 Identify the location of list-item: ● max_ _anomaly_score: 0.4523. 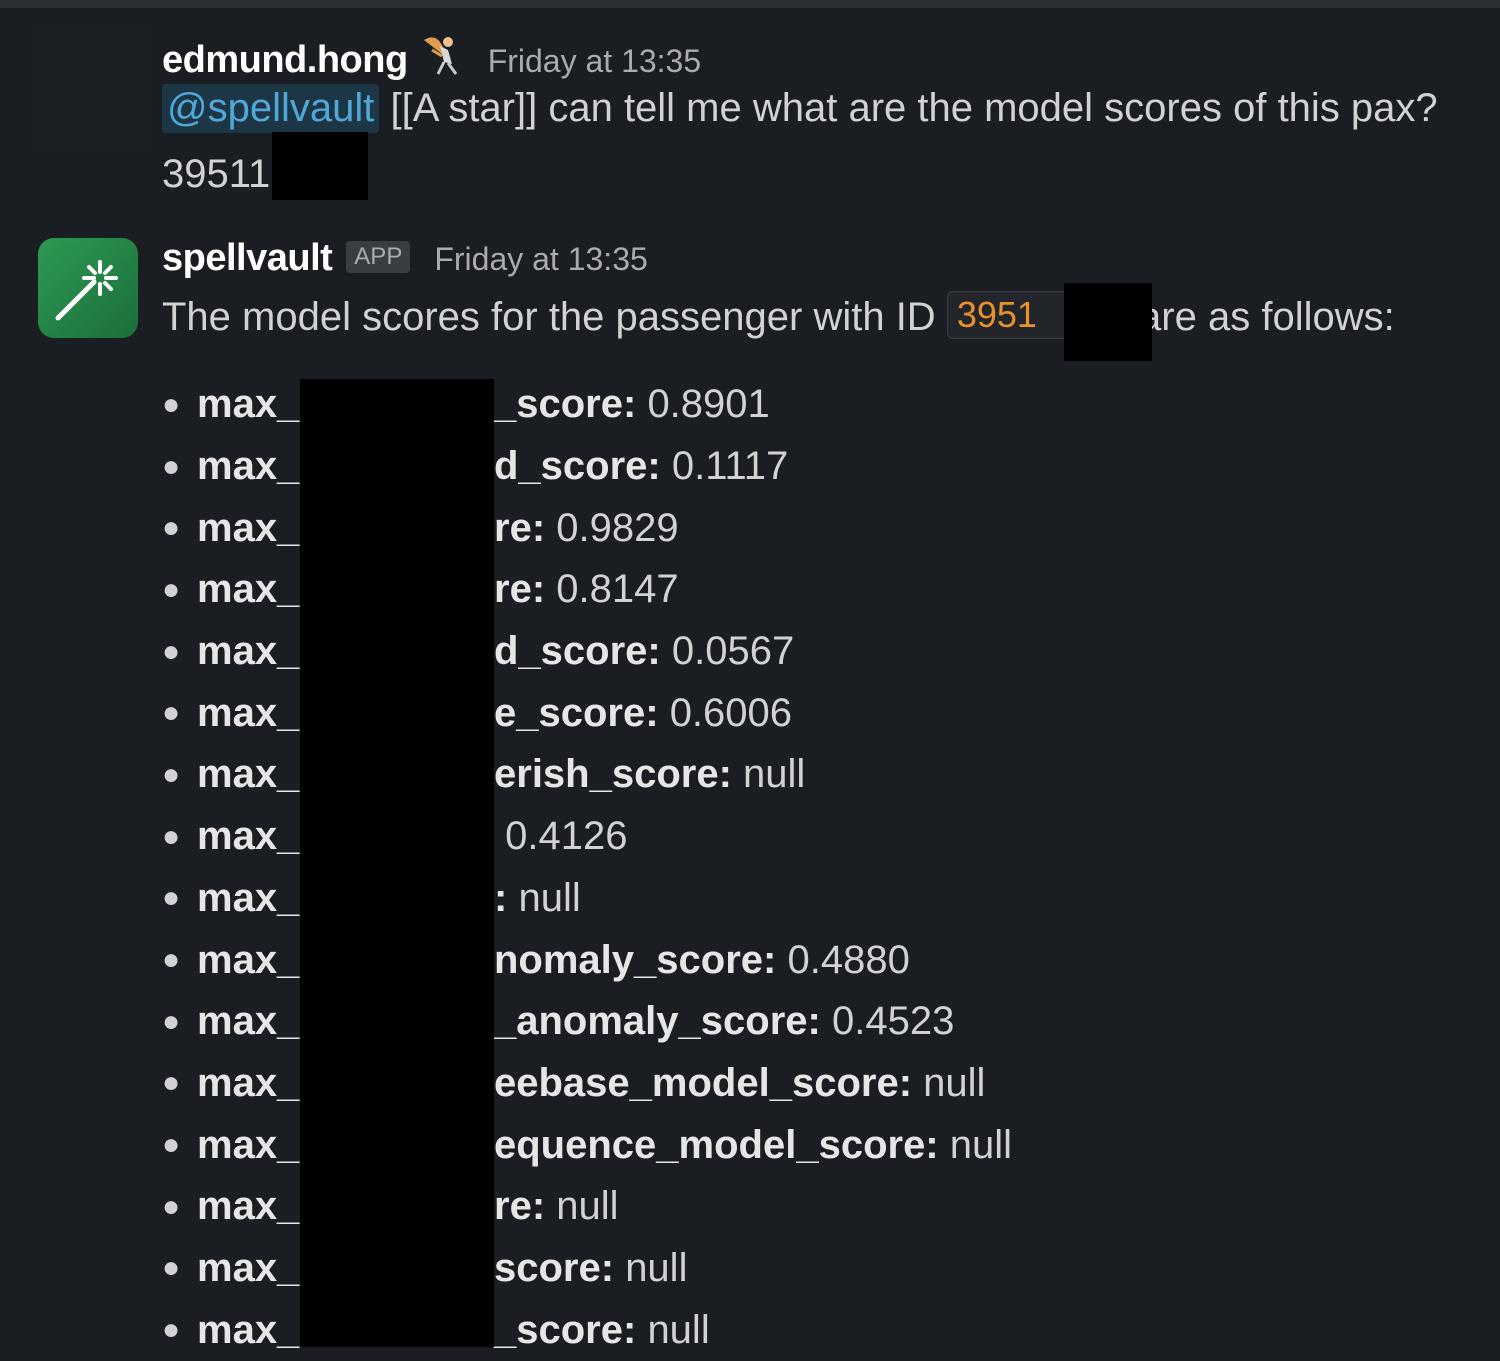
(558, 1021).